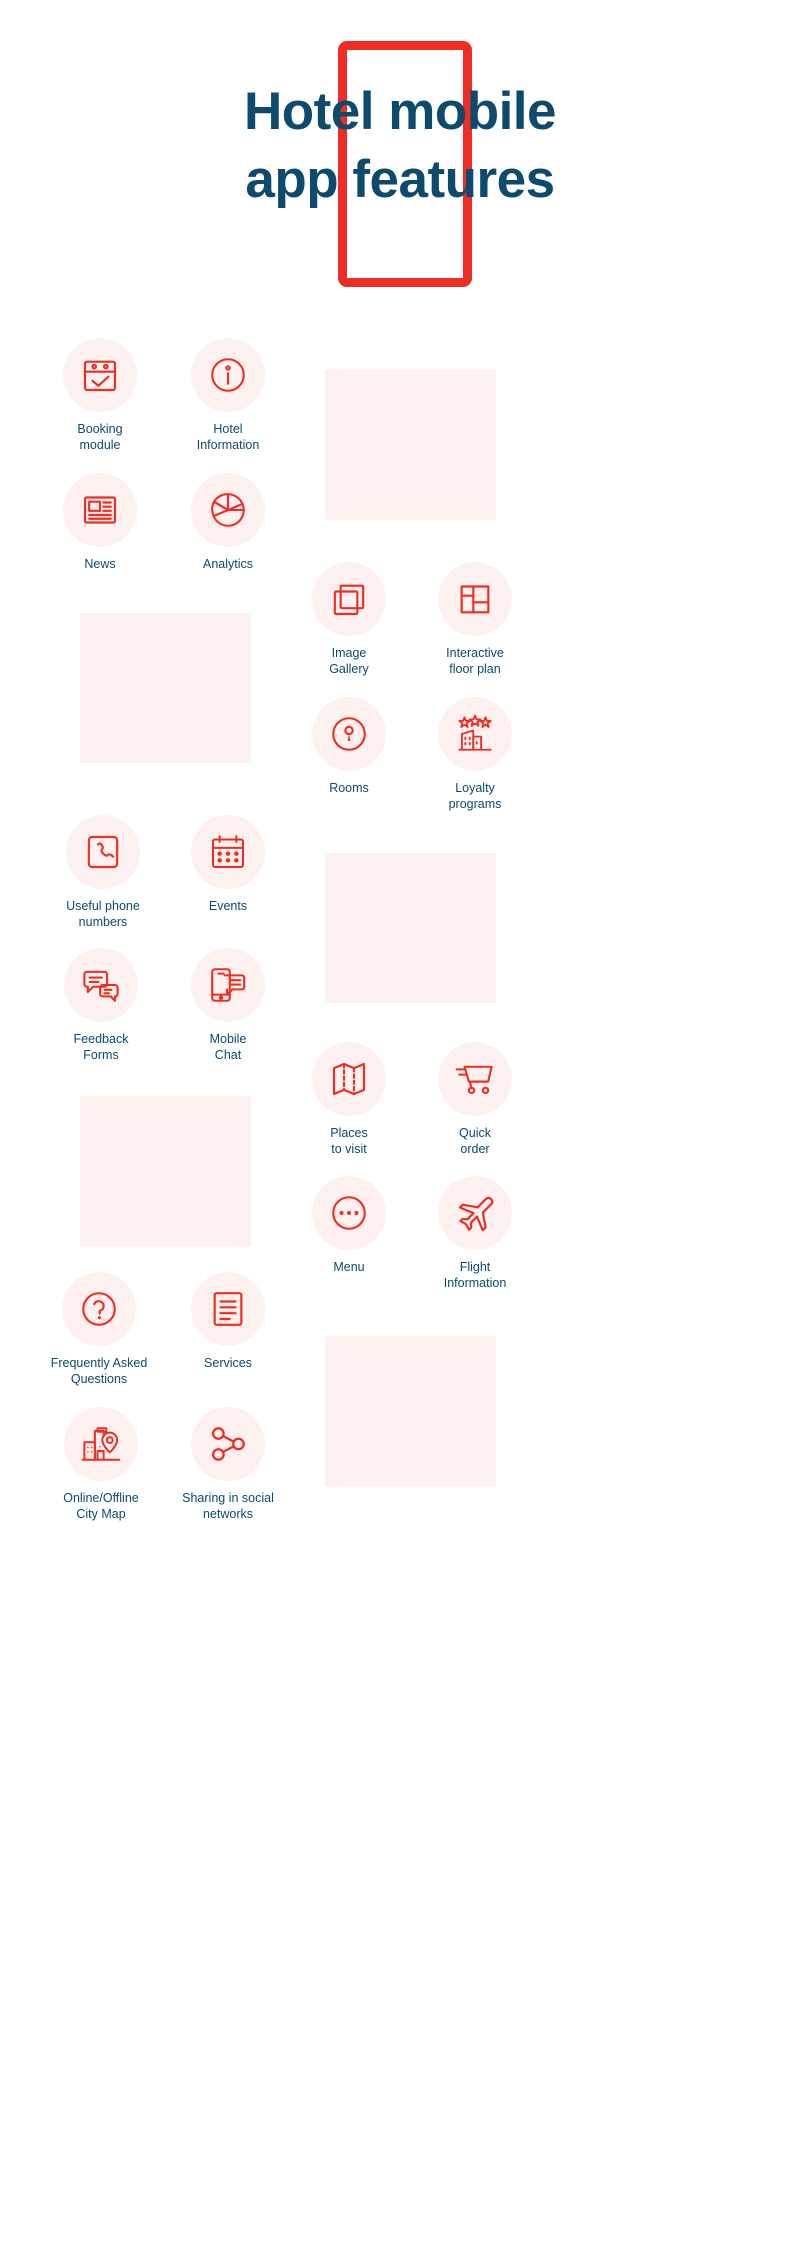 The image size is (800, 2250). What do you see at coordinates (100, 375) in the screenshot?
I see `calendar-check-icon` at bounding box center [100, 375].